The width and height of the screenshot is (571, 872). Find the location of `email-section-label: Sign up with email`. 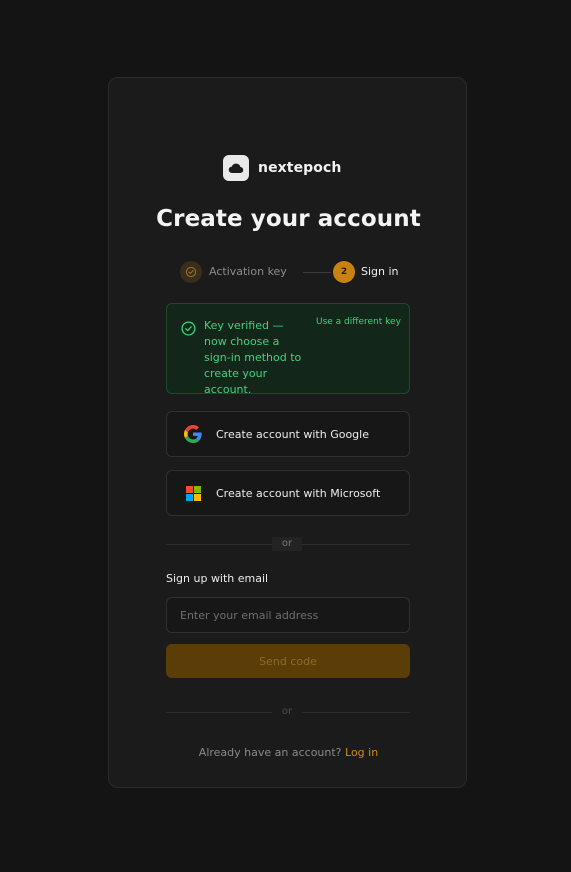

email-section-label: Sign up with email is located at coordinates (217, 578).